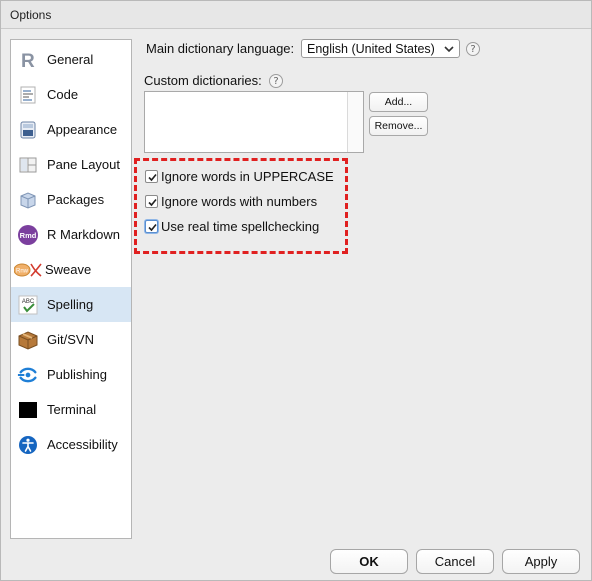 This screenshot has width=592, height=581. I want to click on real-time-spellcheck-option: Use real time spellchecking, so click(232, 226).